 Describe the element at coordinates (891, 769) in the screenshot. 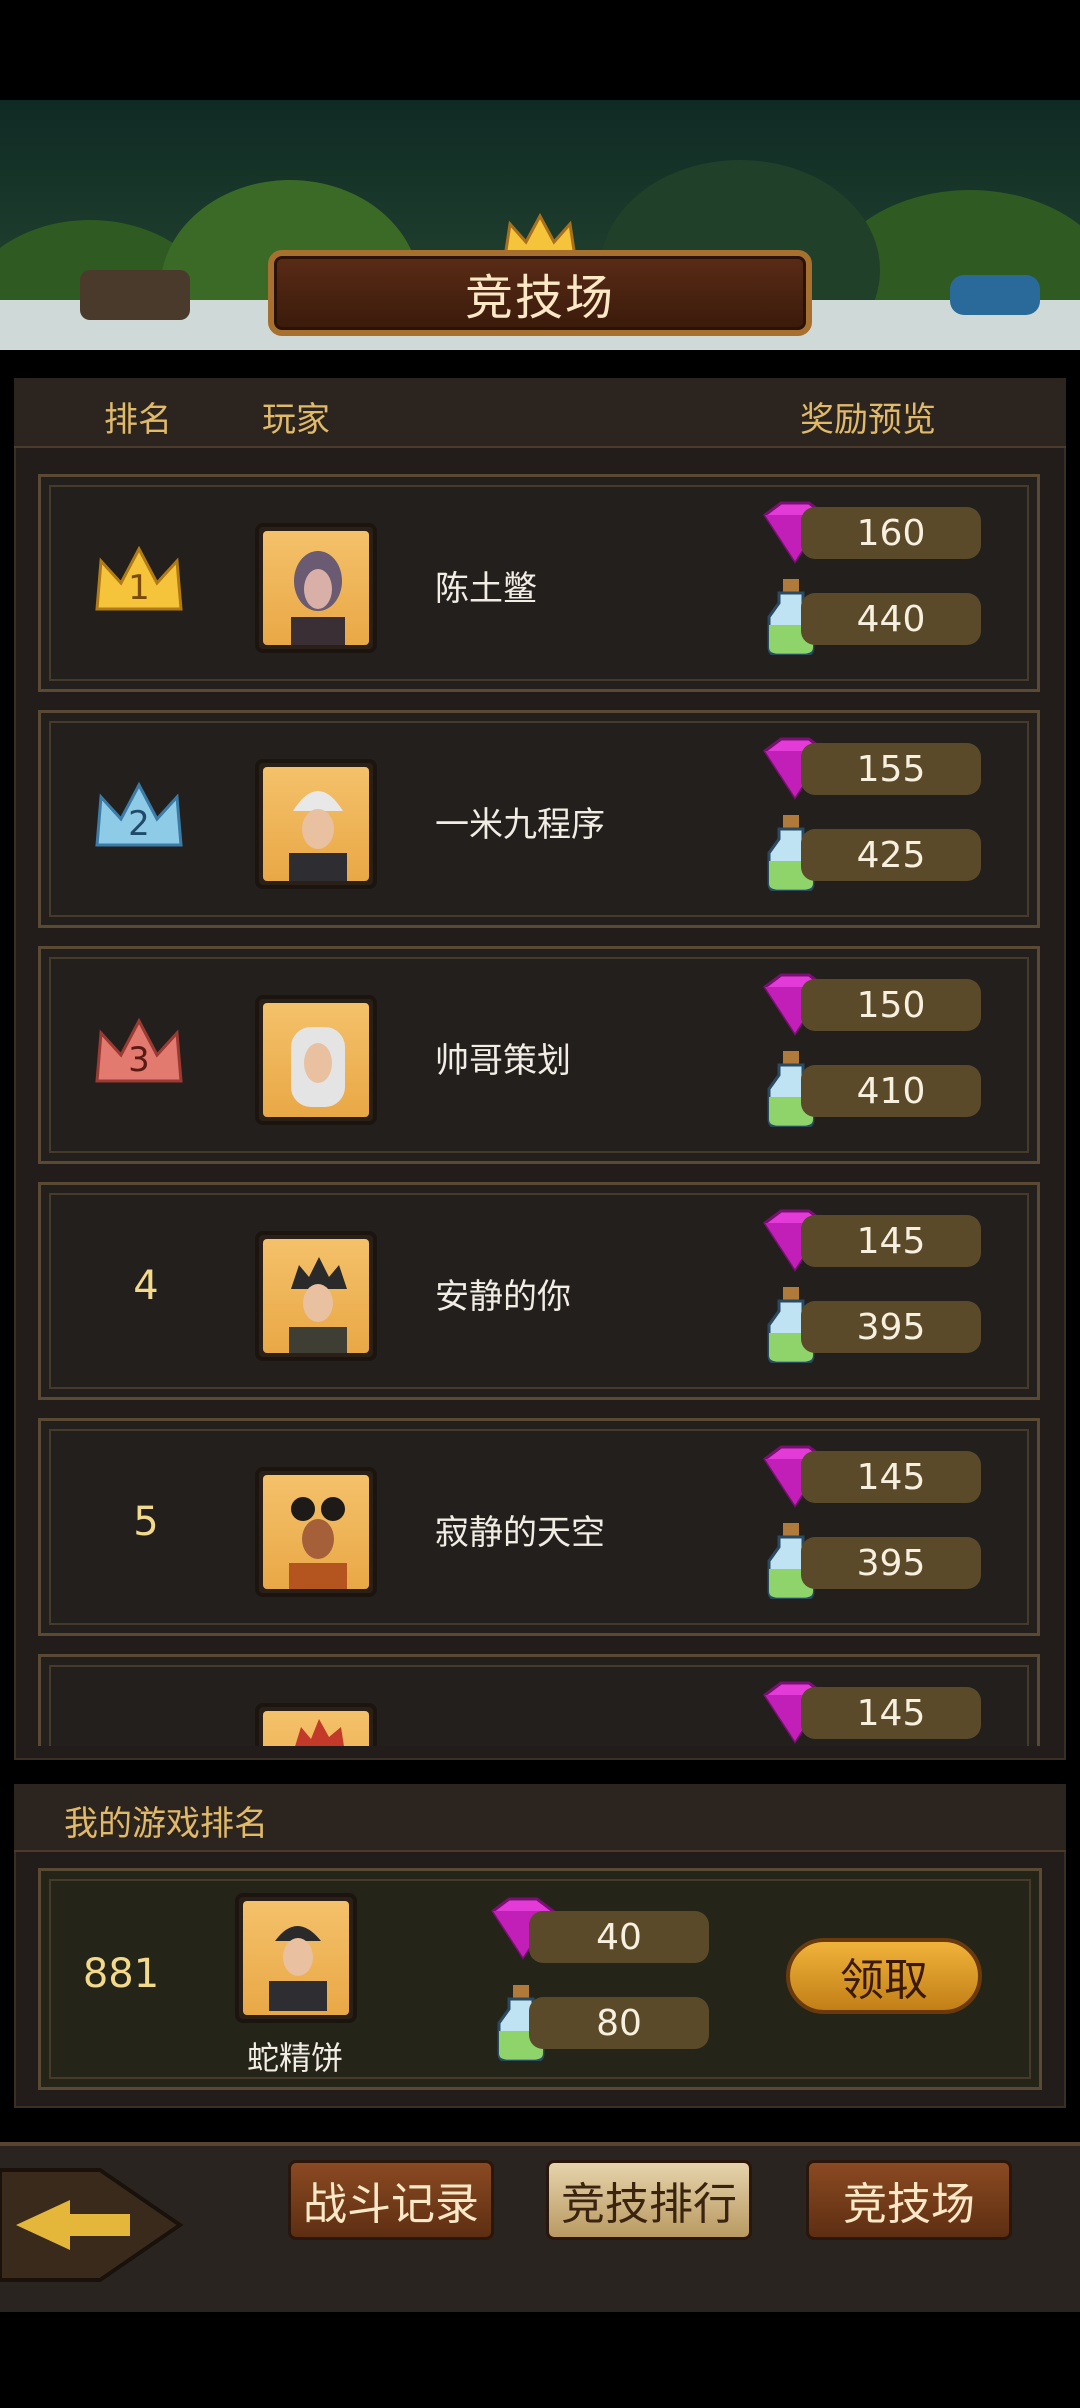

I see `gem-reward: 155` at that location.